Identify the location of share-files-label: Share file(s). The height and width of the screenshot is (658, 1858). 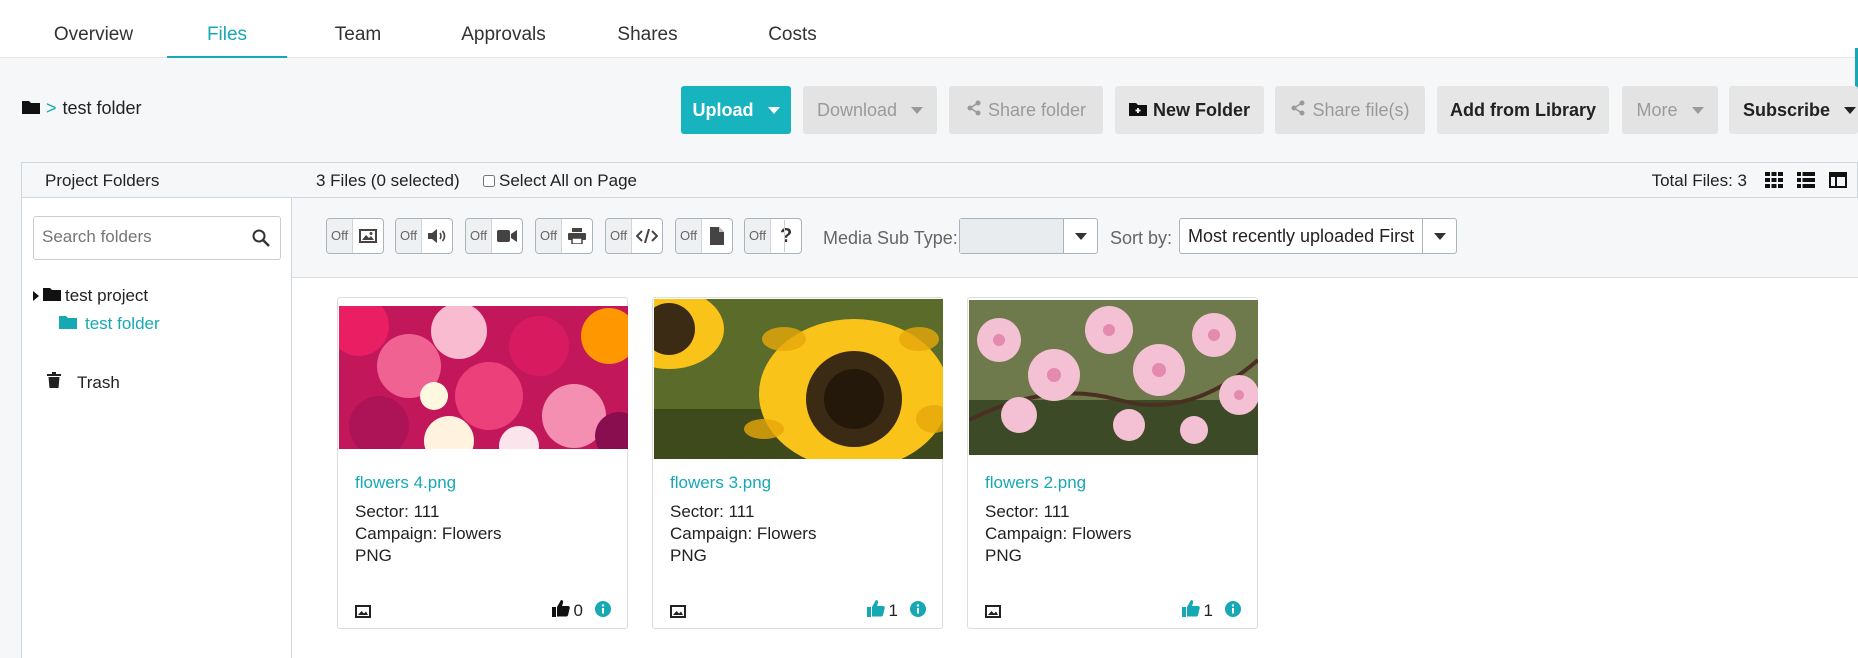
(1361, 109).